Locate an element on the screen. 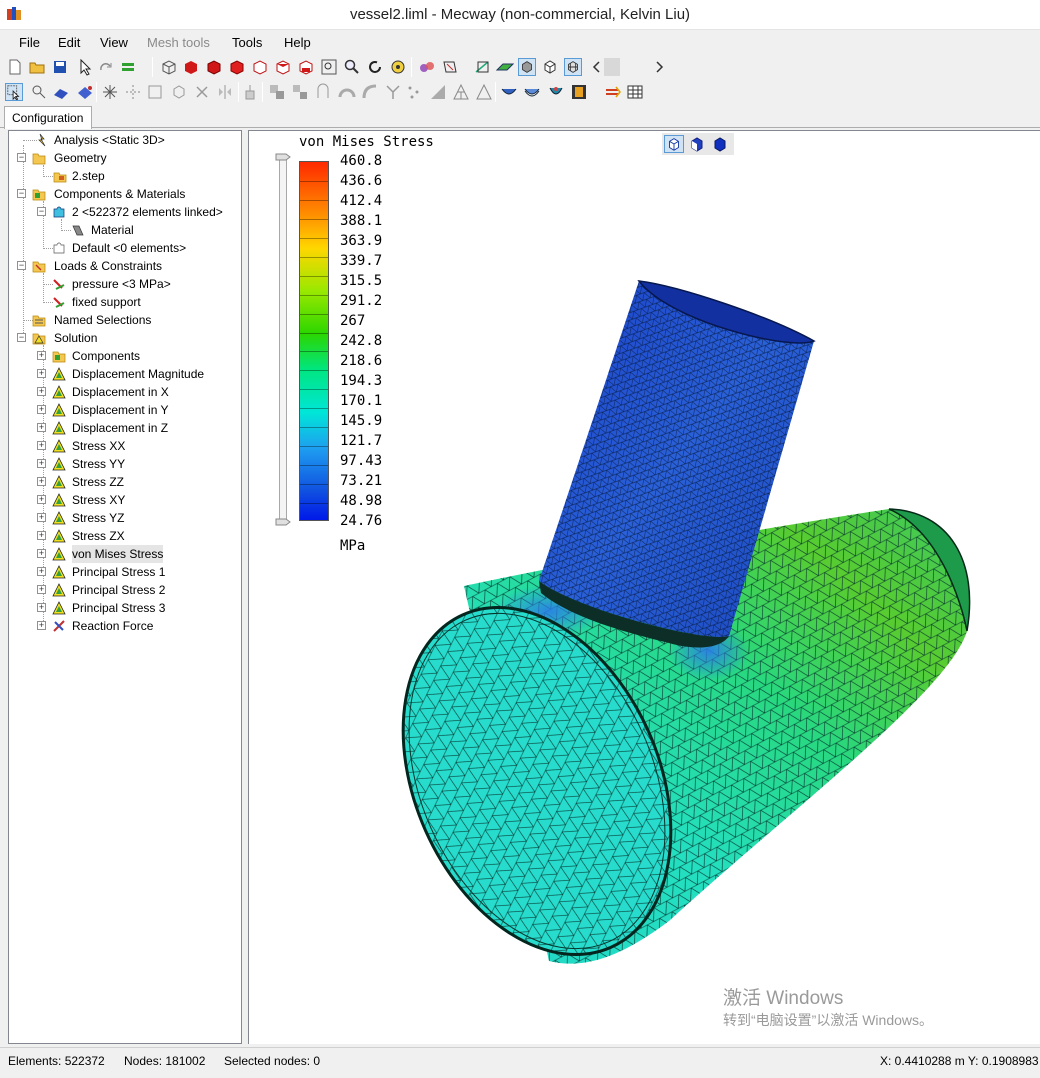 Image resolution: width=1040 pixels, height=1078 pixels. tree-item-result: + Displacement in Y is located at coordinates (125, 410).